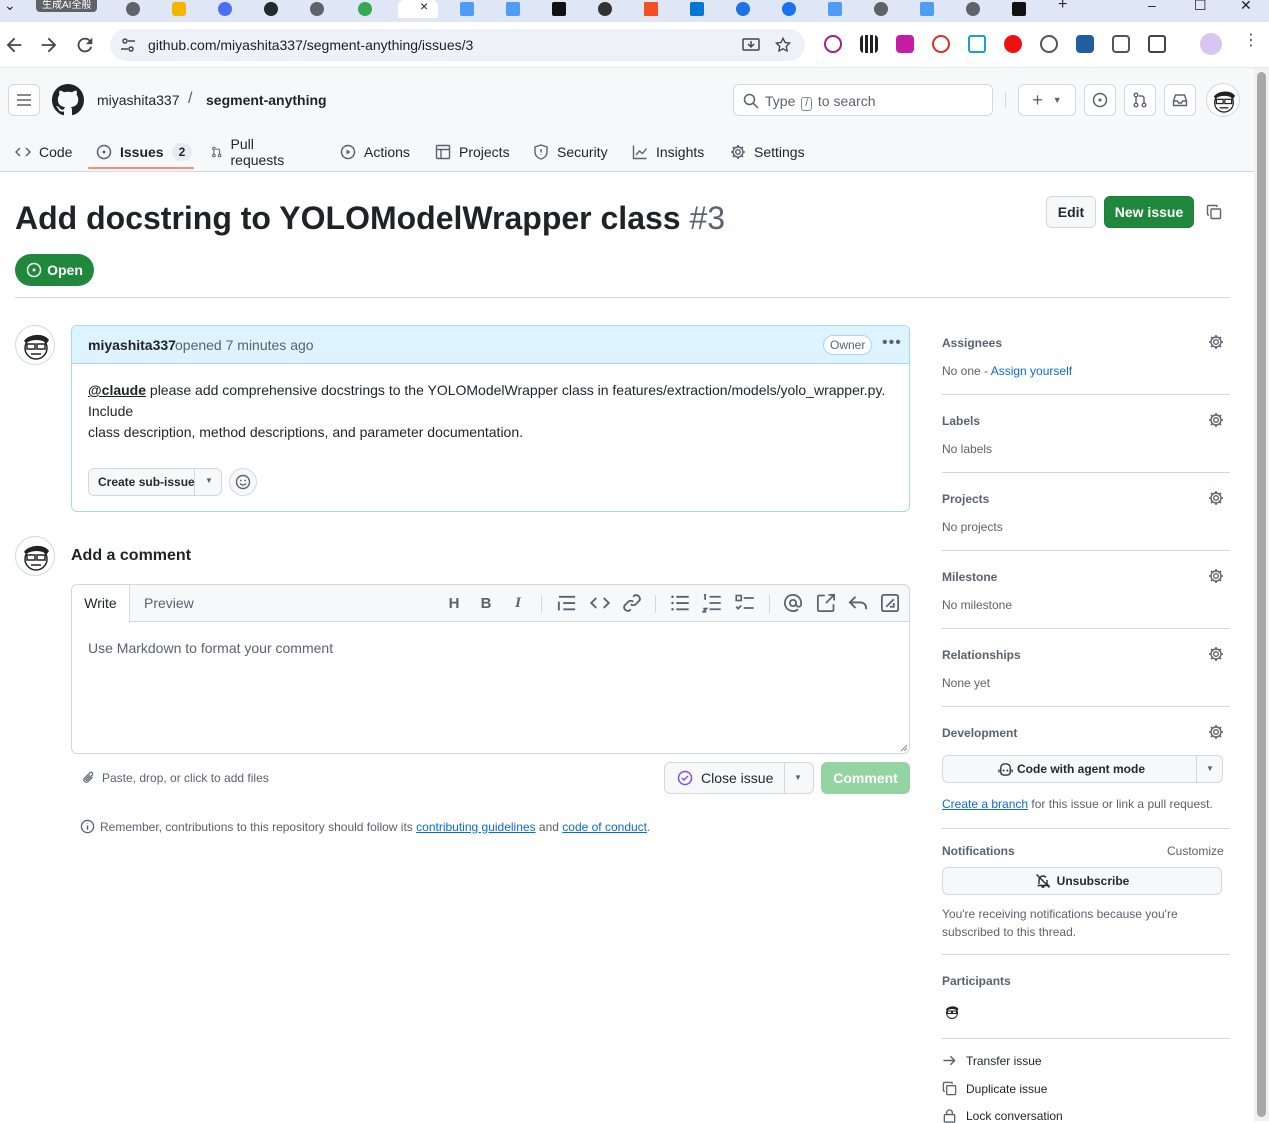 The height and width of the screenshot is (1123, 1269). I want to click on assign-yourself-link: Assign yourself, so click(1031, 371).